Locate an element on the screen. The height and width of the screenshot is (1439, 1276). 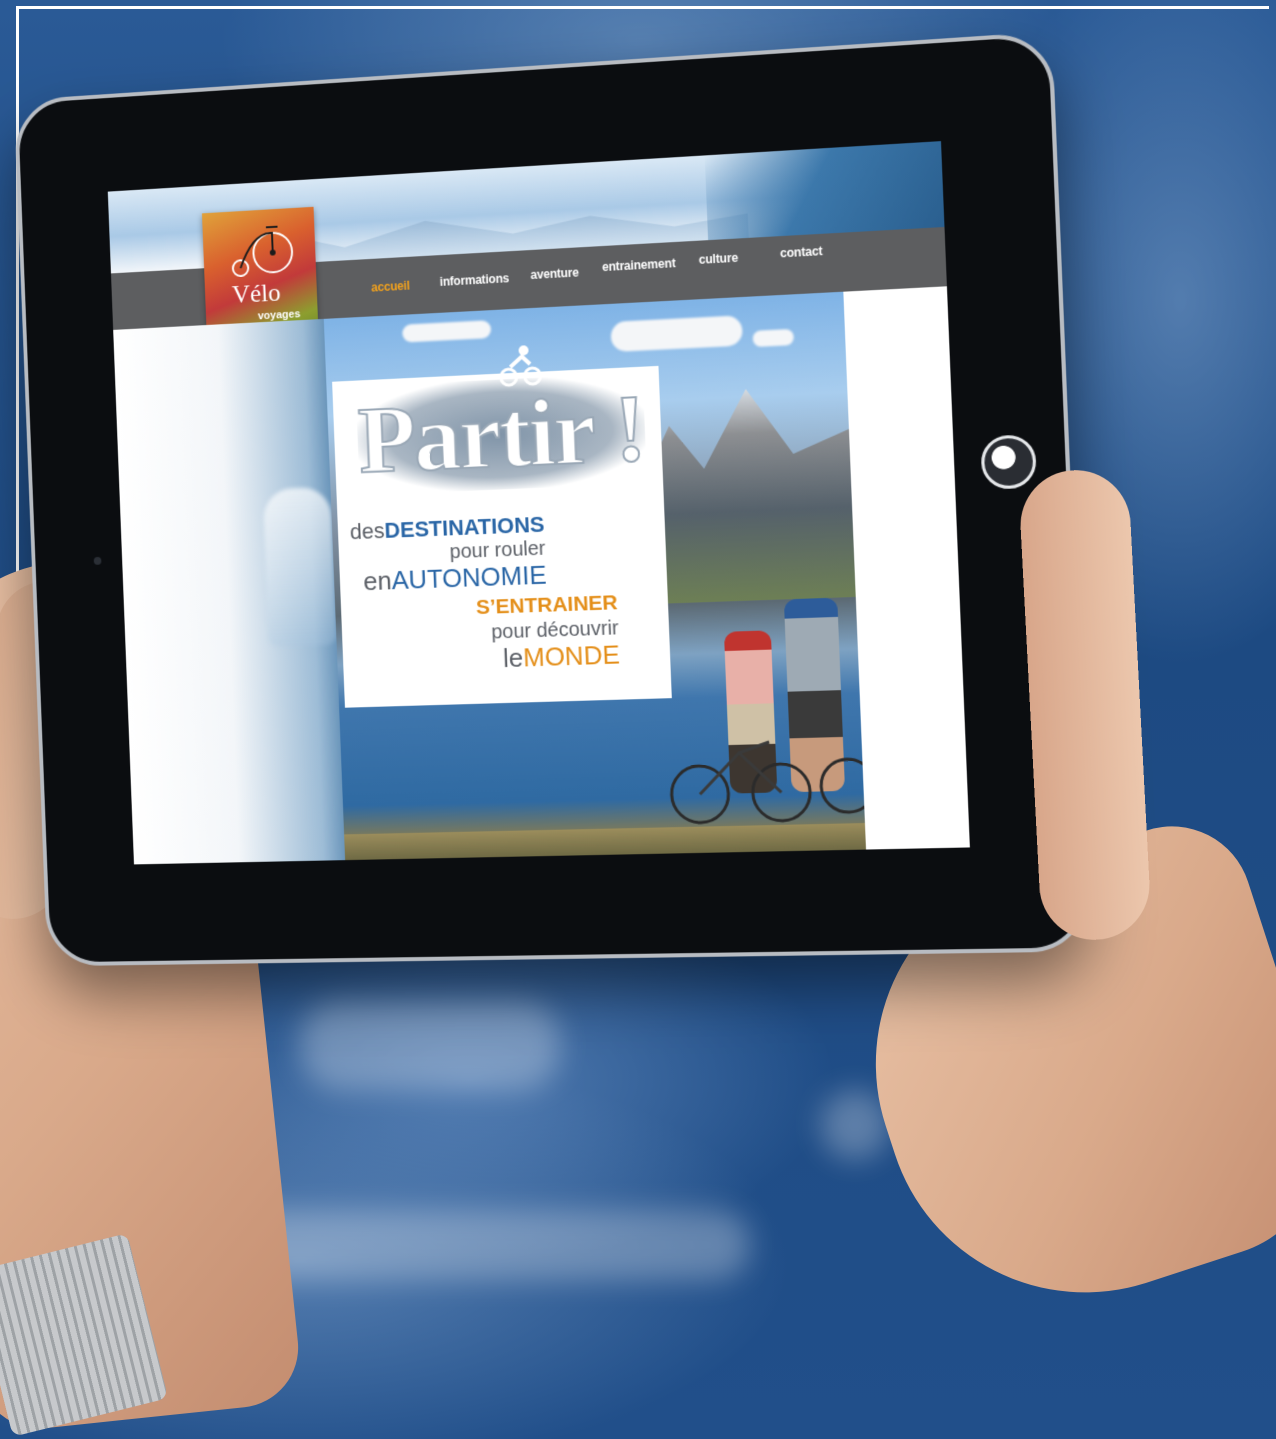
camera-icon is located at coordinates (97, 560).